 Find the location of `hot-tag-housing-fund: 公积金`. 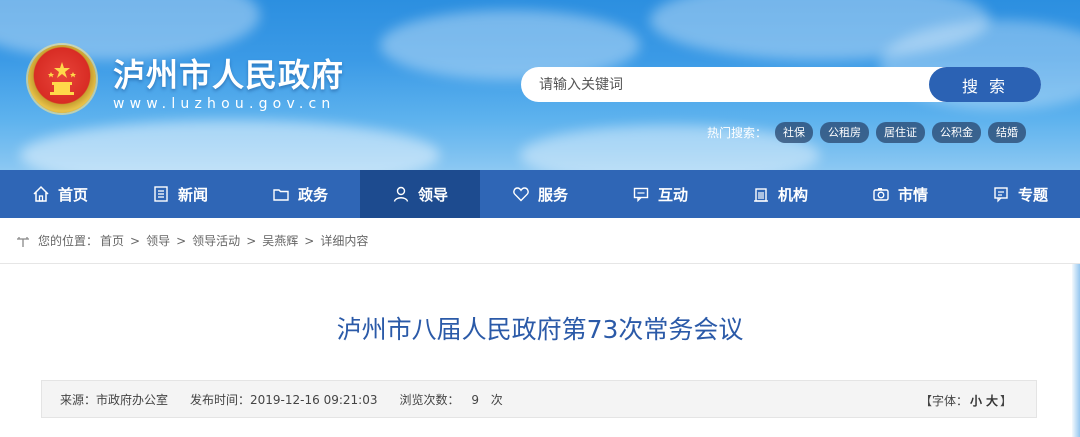

hot-tag-housing-fund: 公积金 is located at coordinates (957, 132).